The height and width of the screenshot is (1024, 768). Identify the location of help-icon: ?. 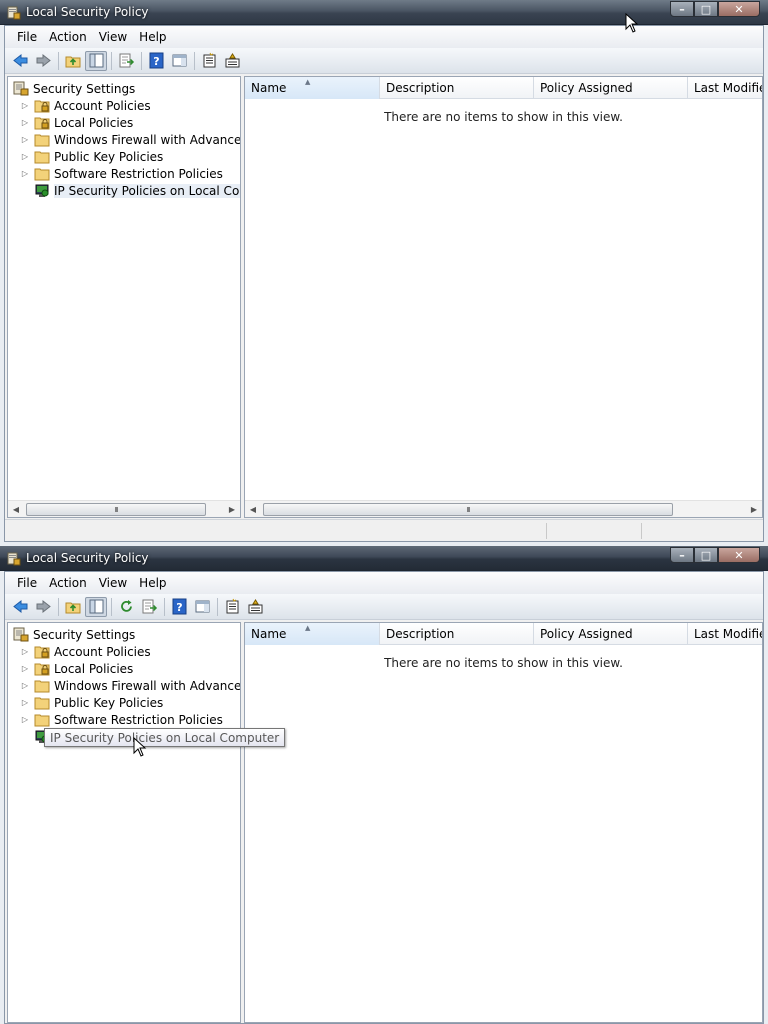
(179, 606).